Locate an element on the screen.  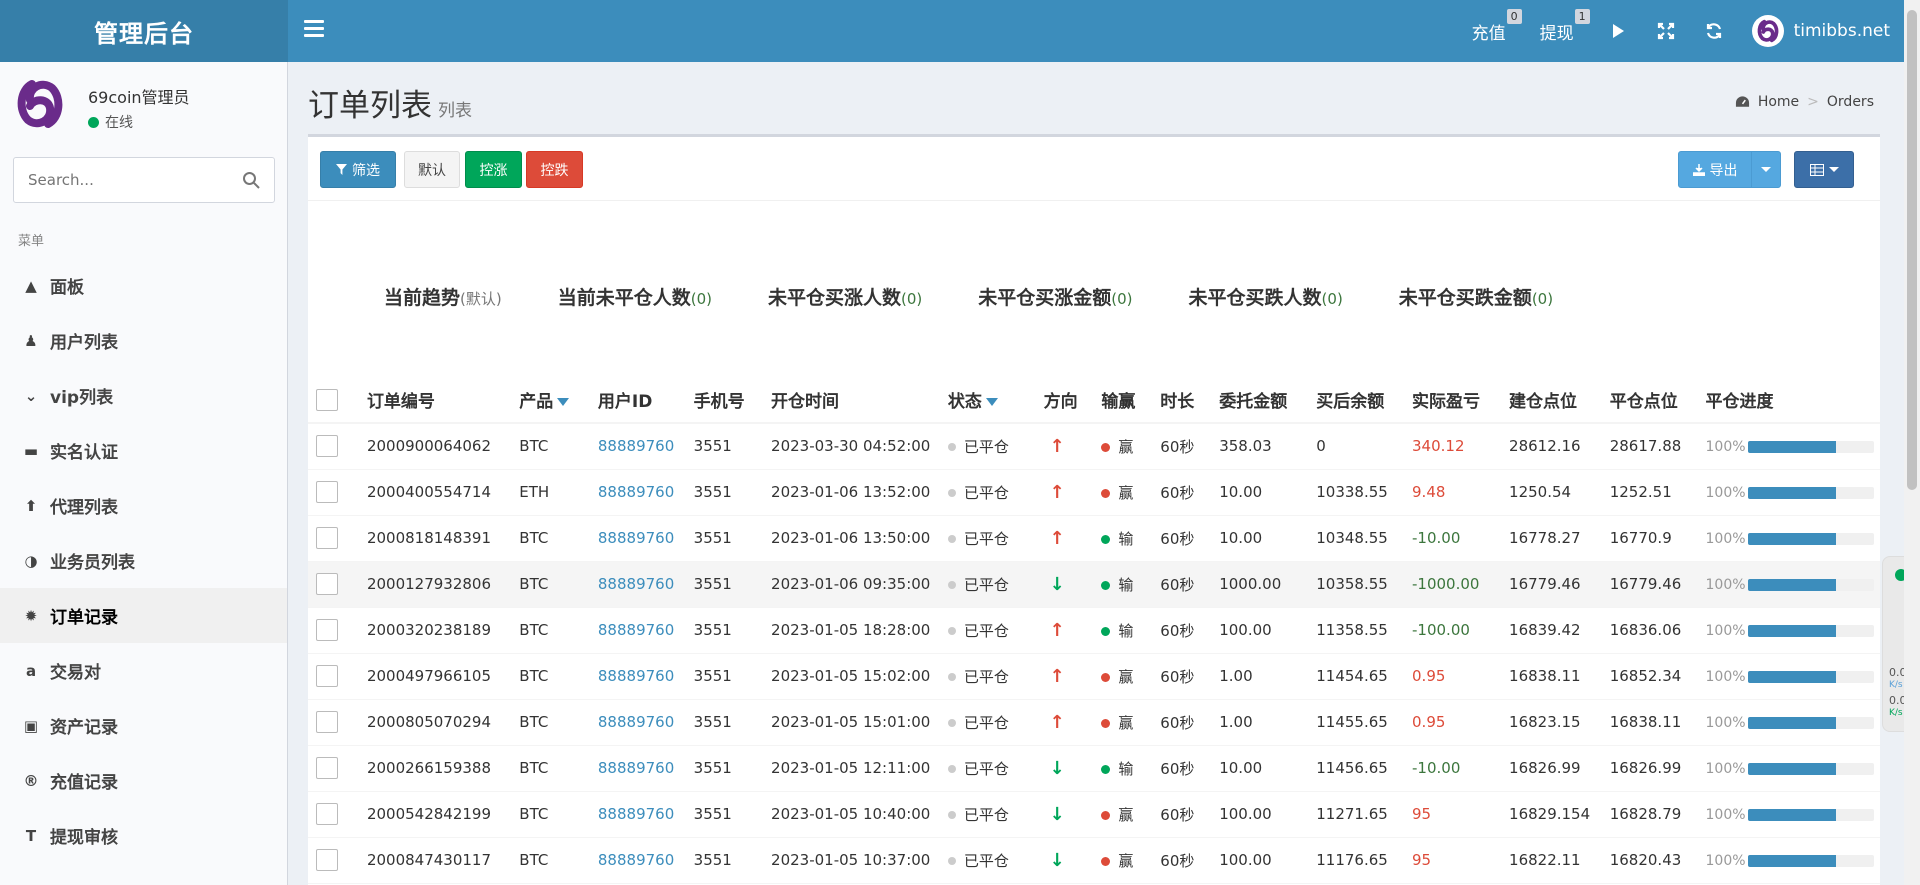
sidebar-item-7: a 交易对 is located at coordinates (143, 670).